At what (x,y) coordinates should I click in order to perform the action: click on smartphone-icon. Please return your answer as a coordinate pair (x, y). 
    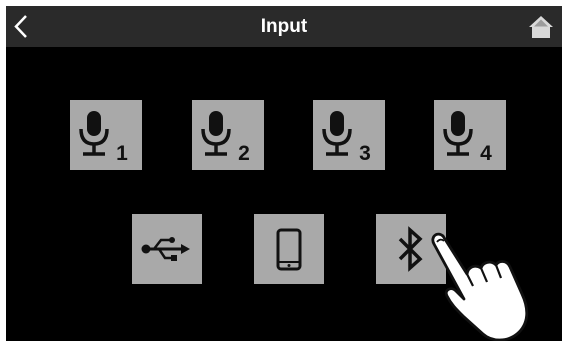
    Looking at the image, I should click on (289, 249).